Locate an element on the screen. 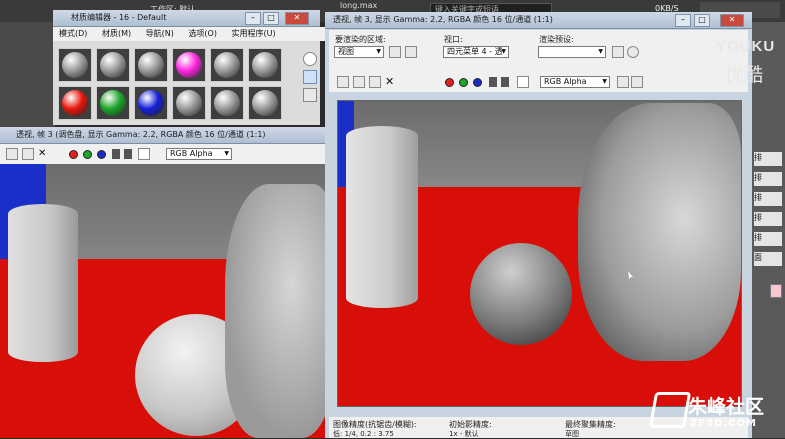 Image resolution: width=785 pixels, height=439 pixels. youku-logo: YOUKU is located at coordinates (746, 46).